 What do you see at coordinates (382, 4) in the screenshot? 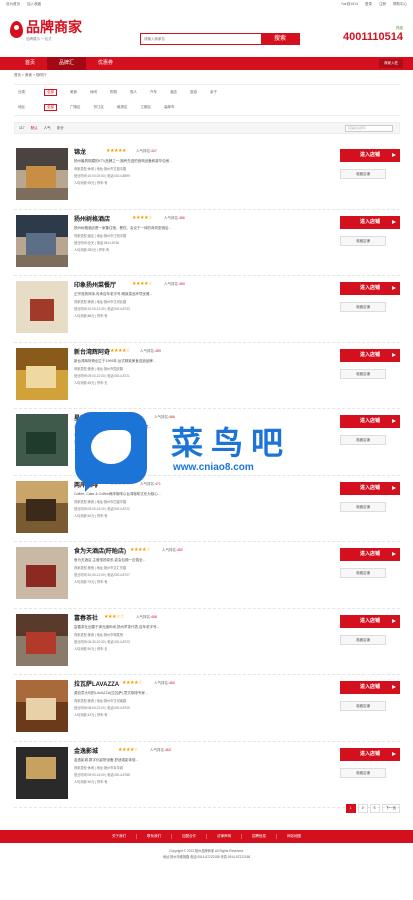
I see `register-link: 注册` at bounding box center [382, 4].